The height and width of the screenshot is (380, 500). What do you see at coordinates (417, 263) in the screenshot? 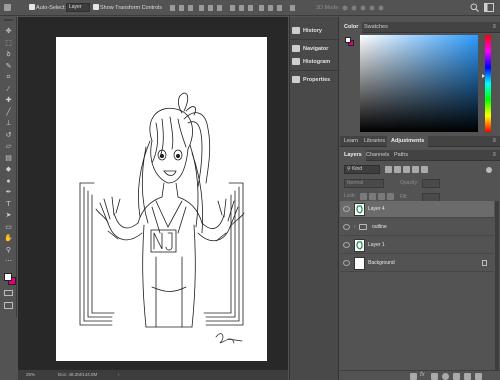
I see `layer-row: Background` at bounding box center [417, 263].